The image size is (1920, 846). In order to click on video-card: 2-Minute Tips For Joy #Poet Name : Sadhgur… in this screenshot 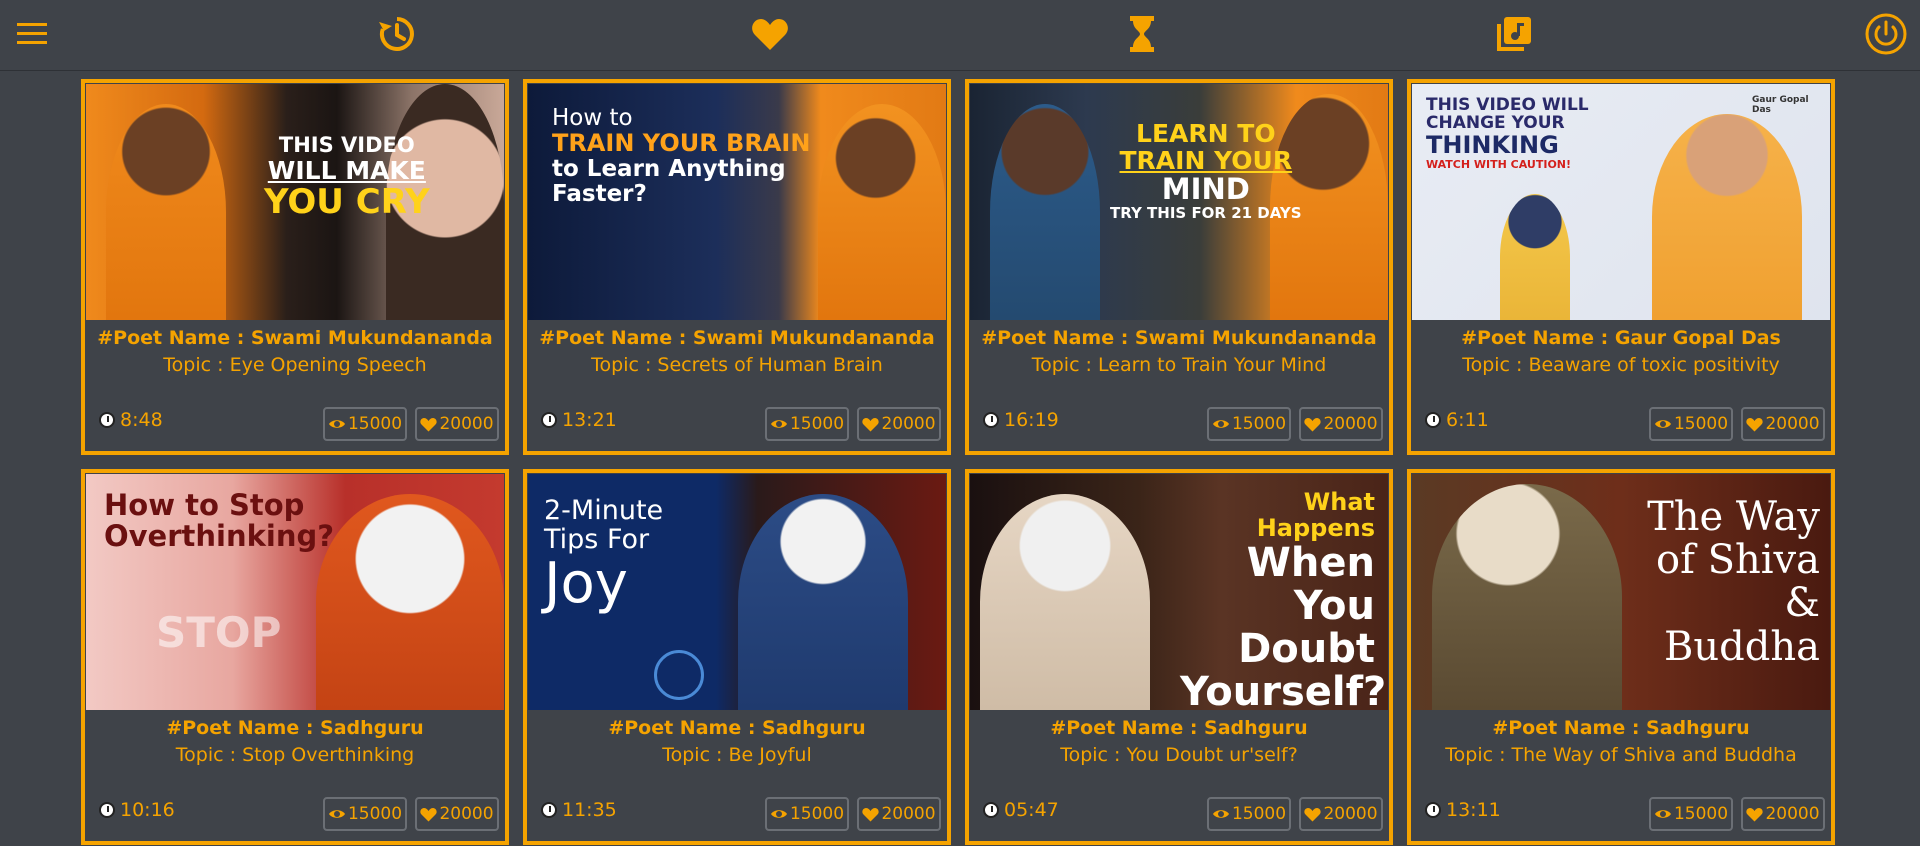, I will do `click(737, 657)`.